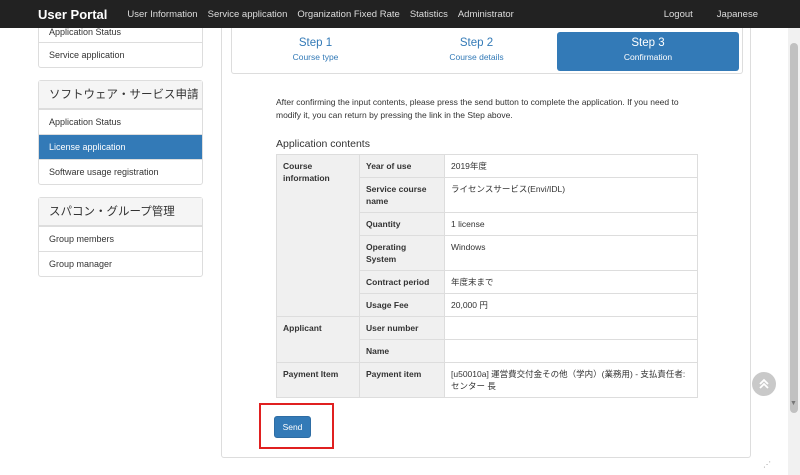 This screenshot has height=475, width=800. What do you see at coordinates (571, 195) in the screenshot?
I see `row-value: ライセンスサービス(Envi/IDL)` at bounding box center [571, 195].